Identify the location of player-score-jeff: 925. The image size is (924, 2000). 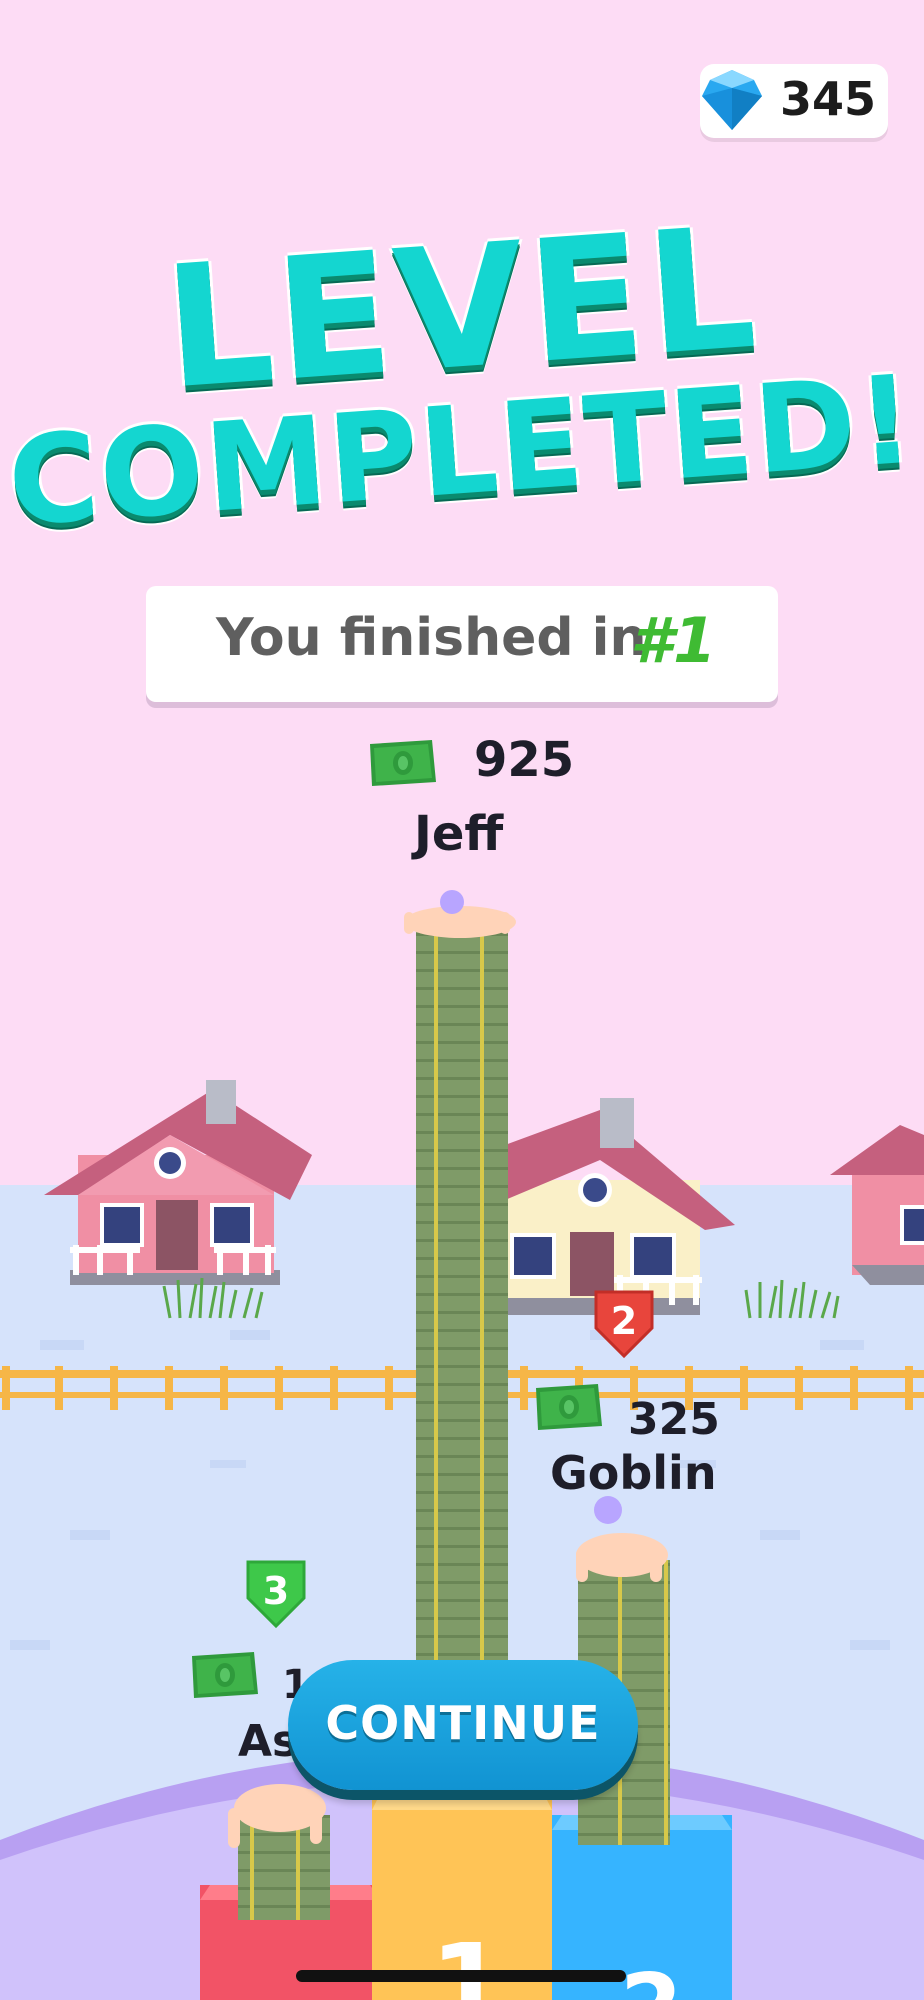
(524, 760).